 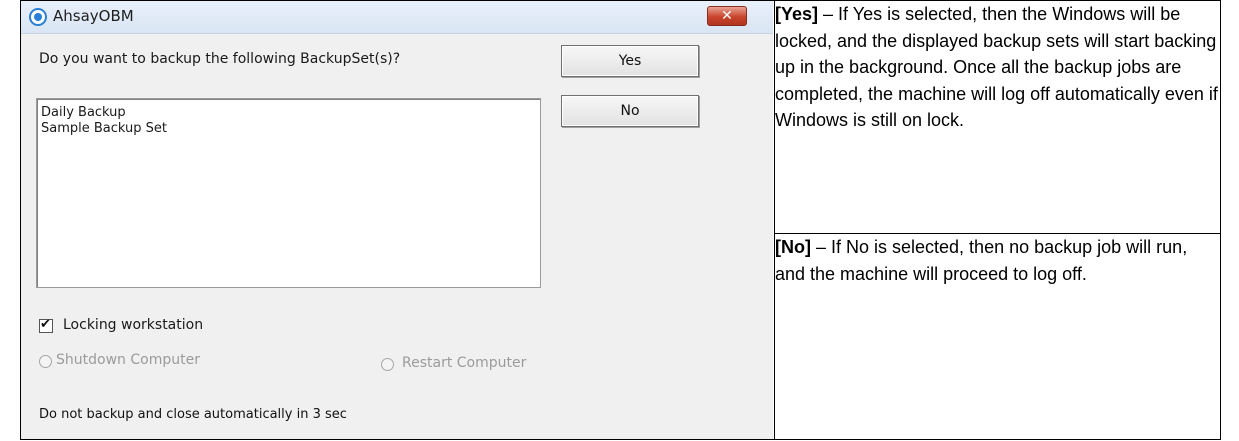 What do you see at coordinates (133, 325) in the screenshot?
I see `locking-workstation-label: Locking workstation` at bounding box center [133, 325].